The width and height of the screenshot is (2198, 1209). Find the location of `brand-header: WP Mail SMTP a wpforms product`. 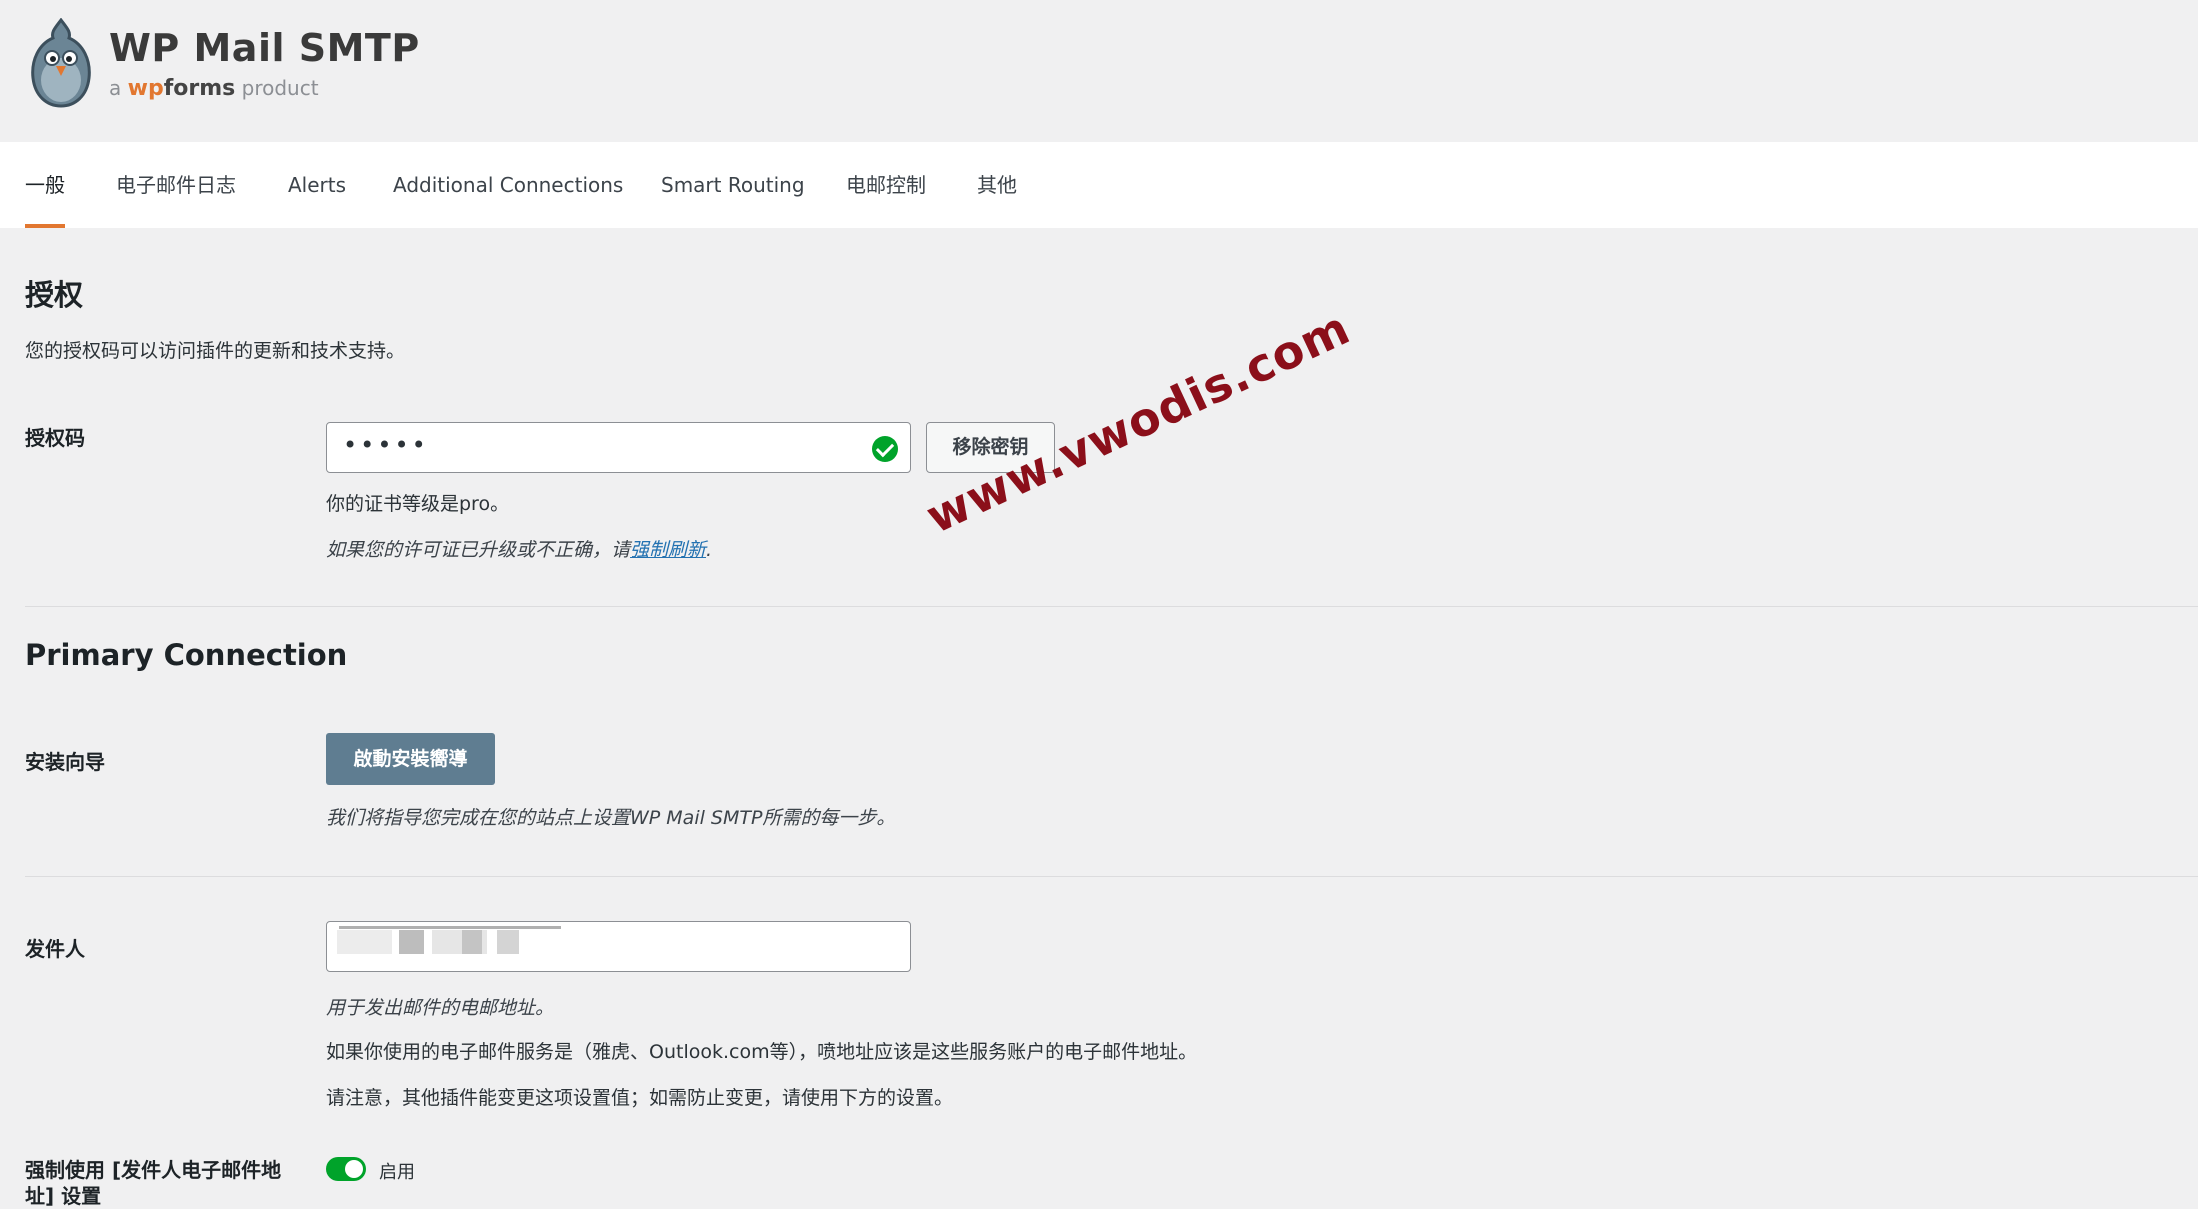

brand-header: WP Mail SMTP a wpforms product is located at coordinates (325, 63).